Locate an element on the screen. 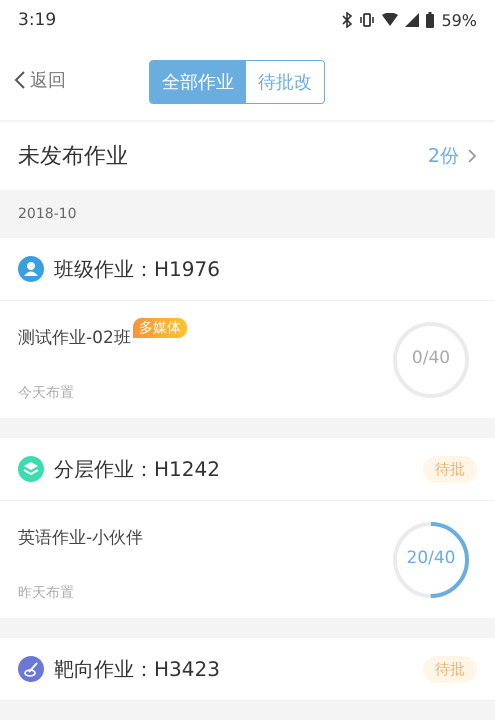 The width and height of the screenshot is (495, 720). person-icon is located at coordinates (31, 269).